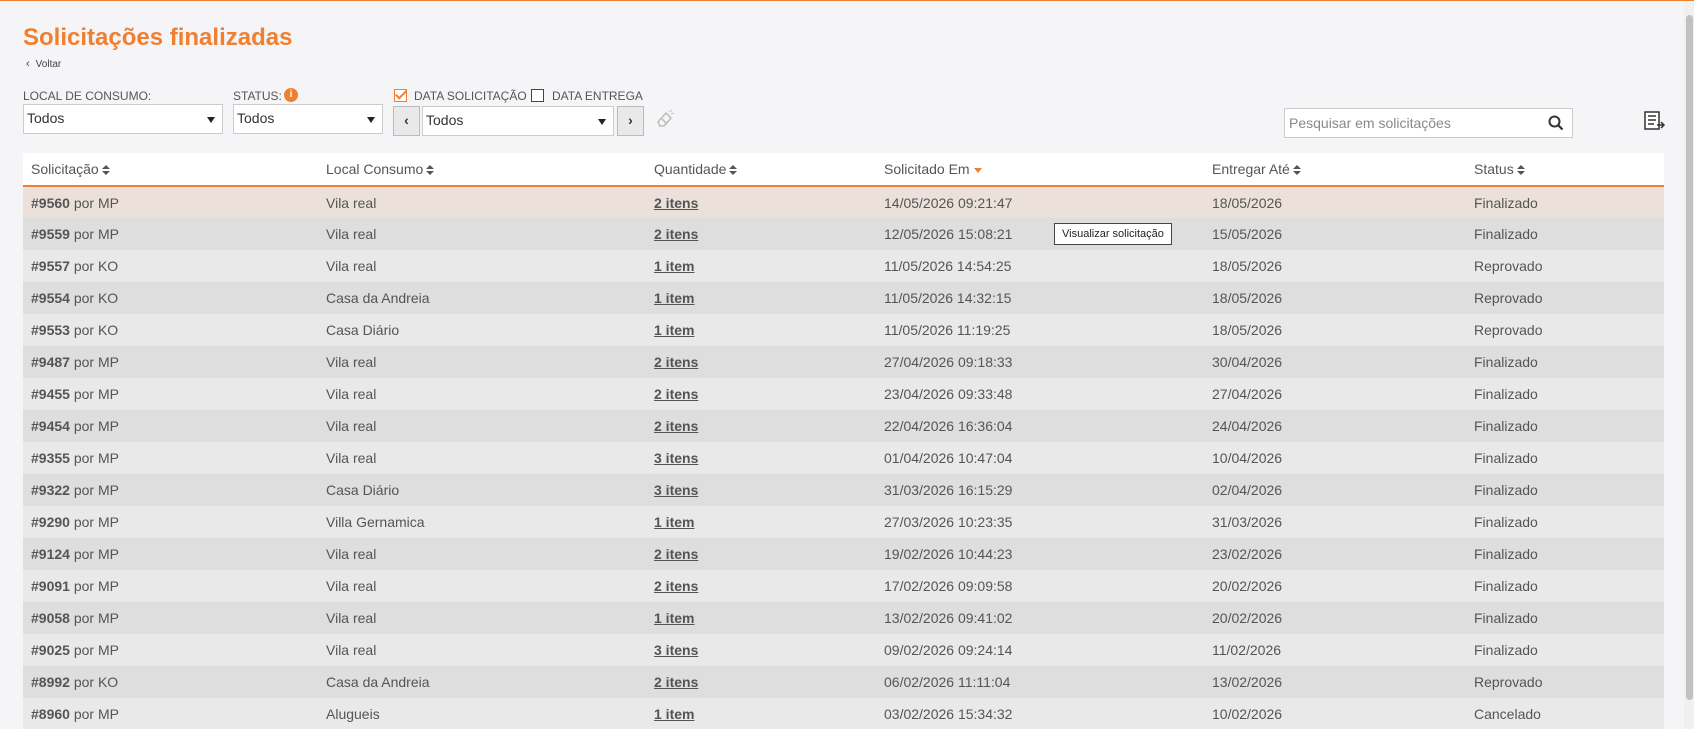  What do you see at coordinates (406, 121) in the screenshot?
I see `period-prev-button: ‹` at bounding box center [406, 121].